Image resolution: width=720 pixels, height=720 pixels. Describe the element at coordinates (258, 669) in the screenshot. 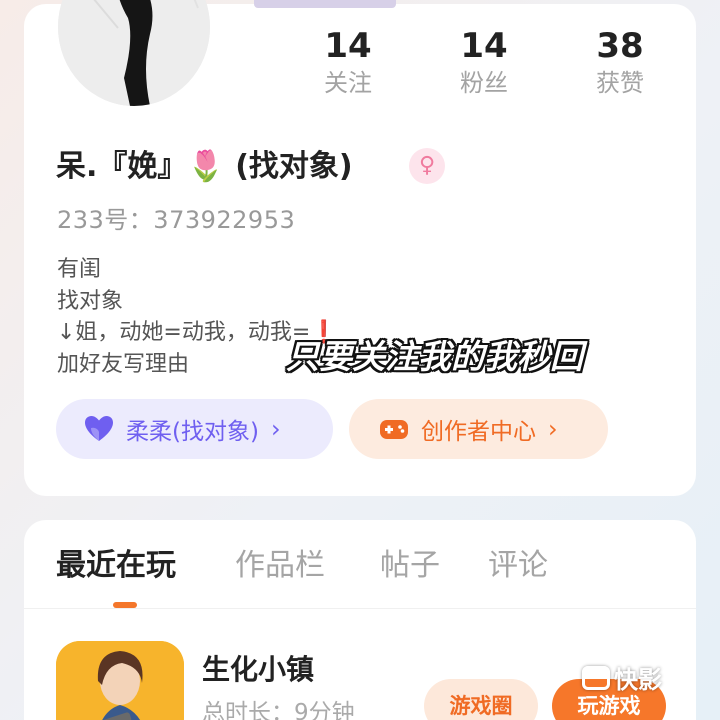

I see `game-name: 生化小镇` at that location.